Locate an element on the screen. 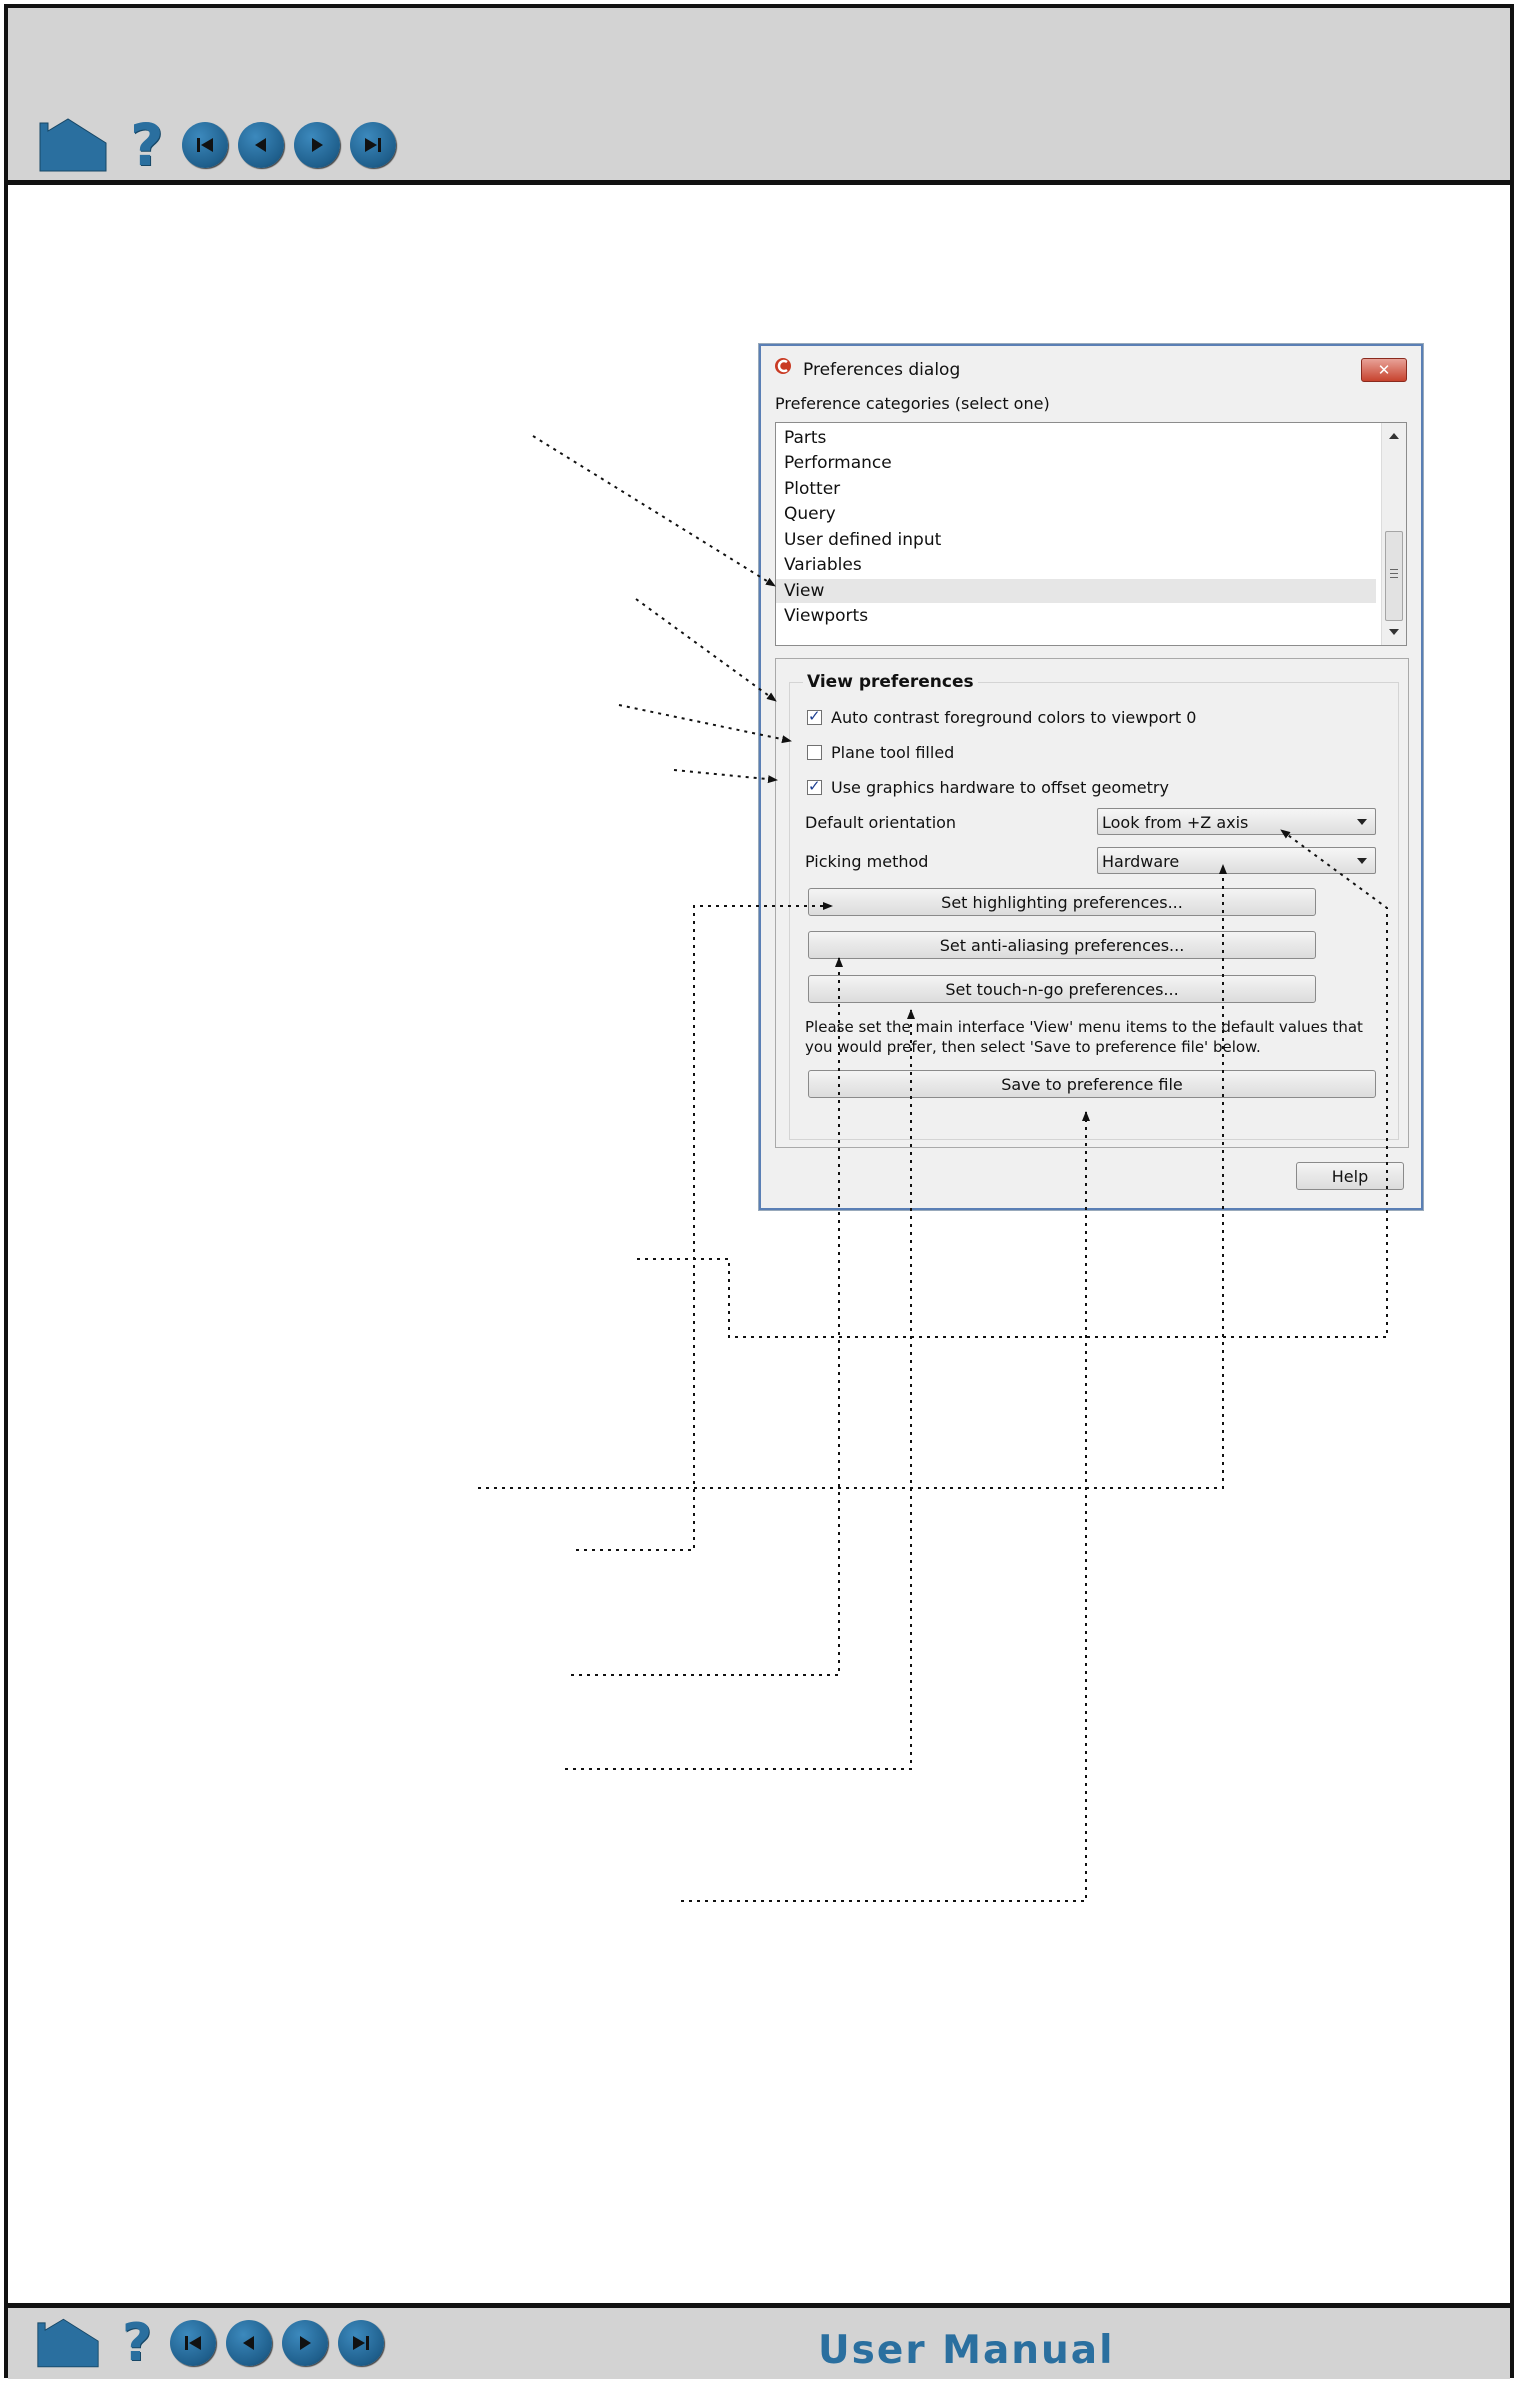 The height and width of the screenshot is (2382, 1518). bottom-nav-buttons: ? is located at coordinates (215, 2343).